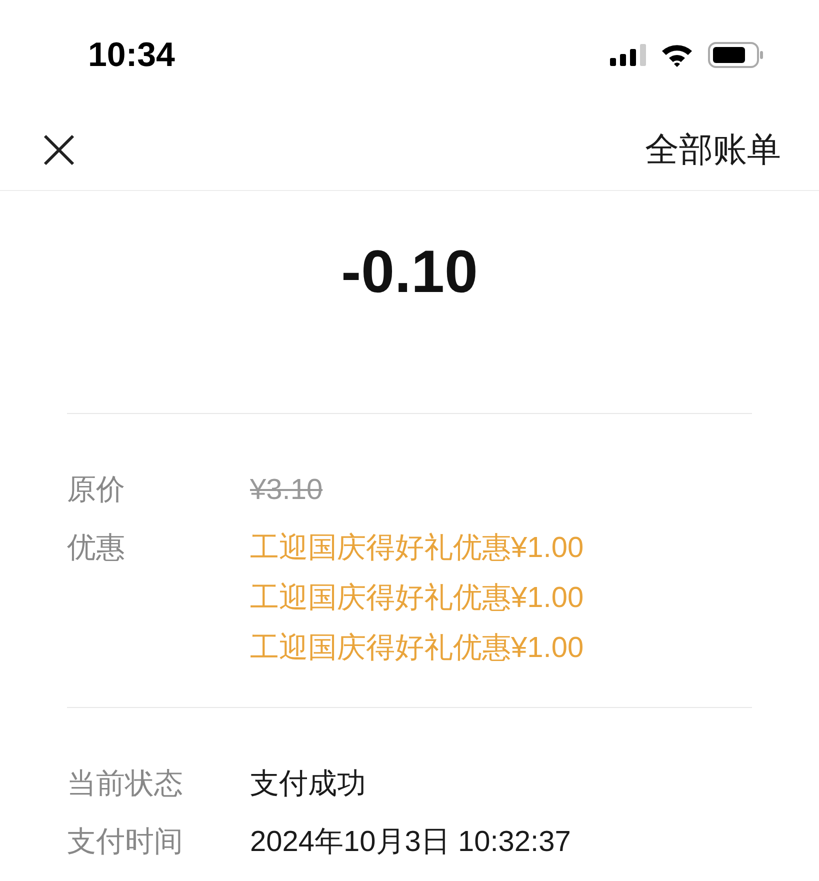  What do you see at coordinates (125, 784) in the screenshot?
I see `detail-label: 当前状态` at bounding box center [125, 784].